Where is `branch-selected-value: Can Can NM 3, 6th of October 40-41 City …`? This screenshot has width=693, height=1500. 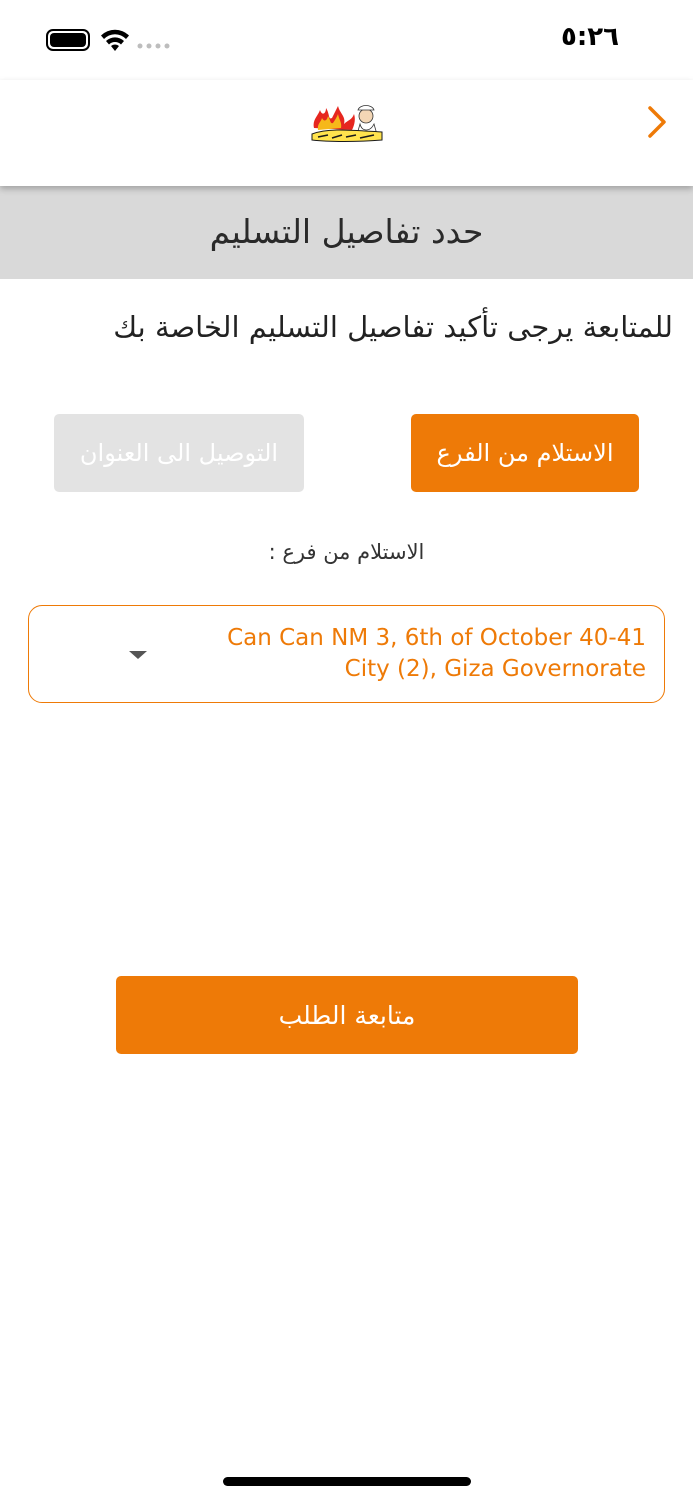
branch-selected-value: Can Can NM 3, 6th of October 40-41 City … is located at coordinates (436, 653).